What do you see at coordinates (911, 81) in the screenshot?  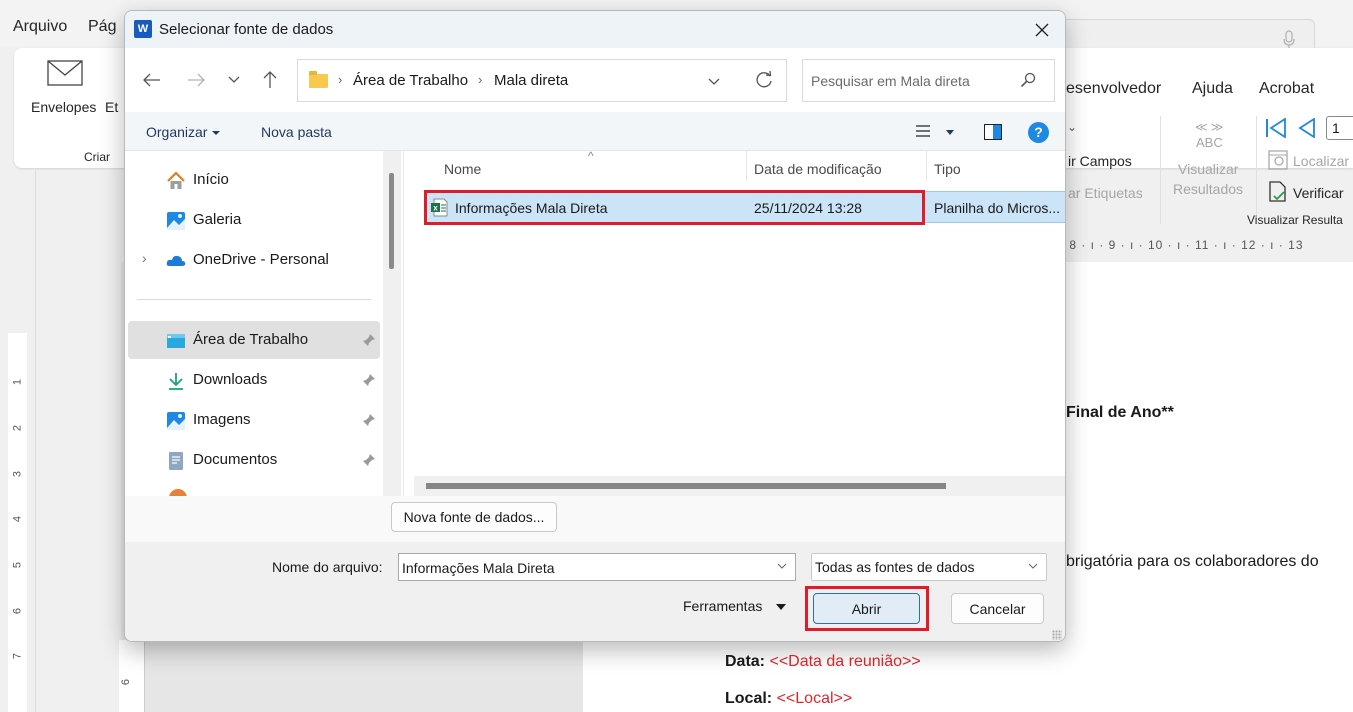 I see `search-input` at bounding box center [911, 81].